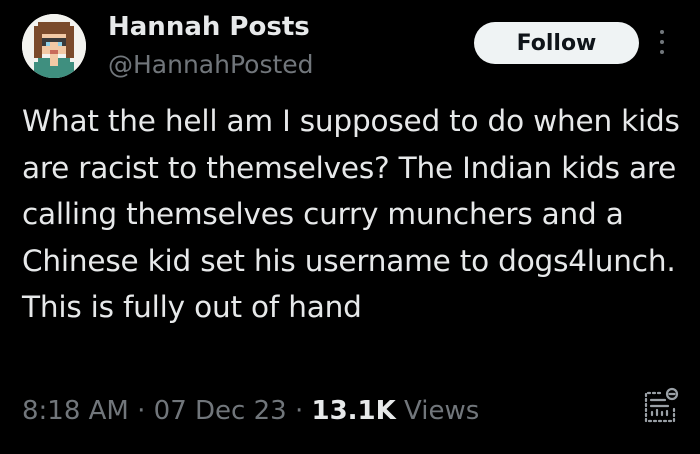 Image resolution: width=700 pixels, height=454 pixels. I want to click on avatar, so click(54, 46).